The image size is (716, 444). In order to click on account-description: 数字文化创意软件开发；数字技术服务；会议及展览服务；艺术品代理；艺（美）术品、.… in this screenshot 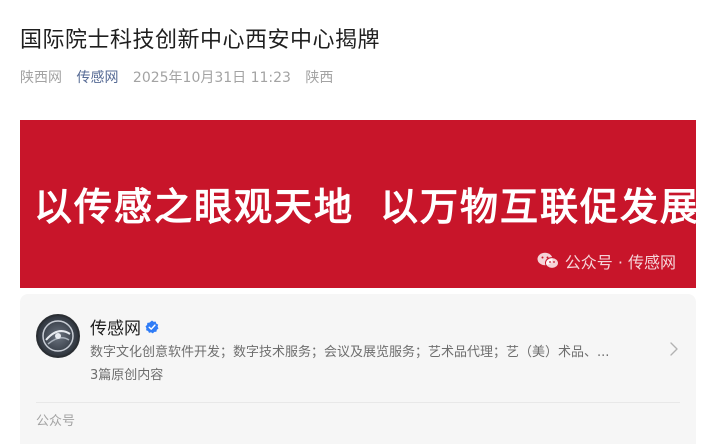, I will do `click(350, 352)`.